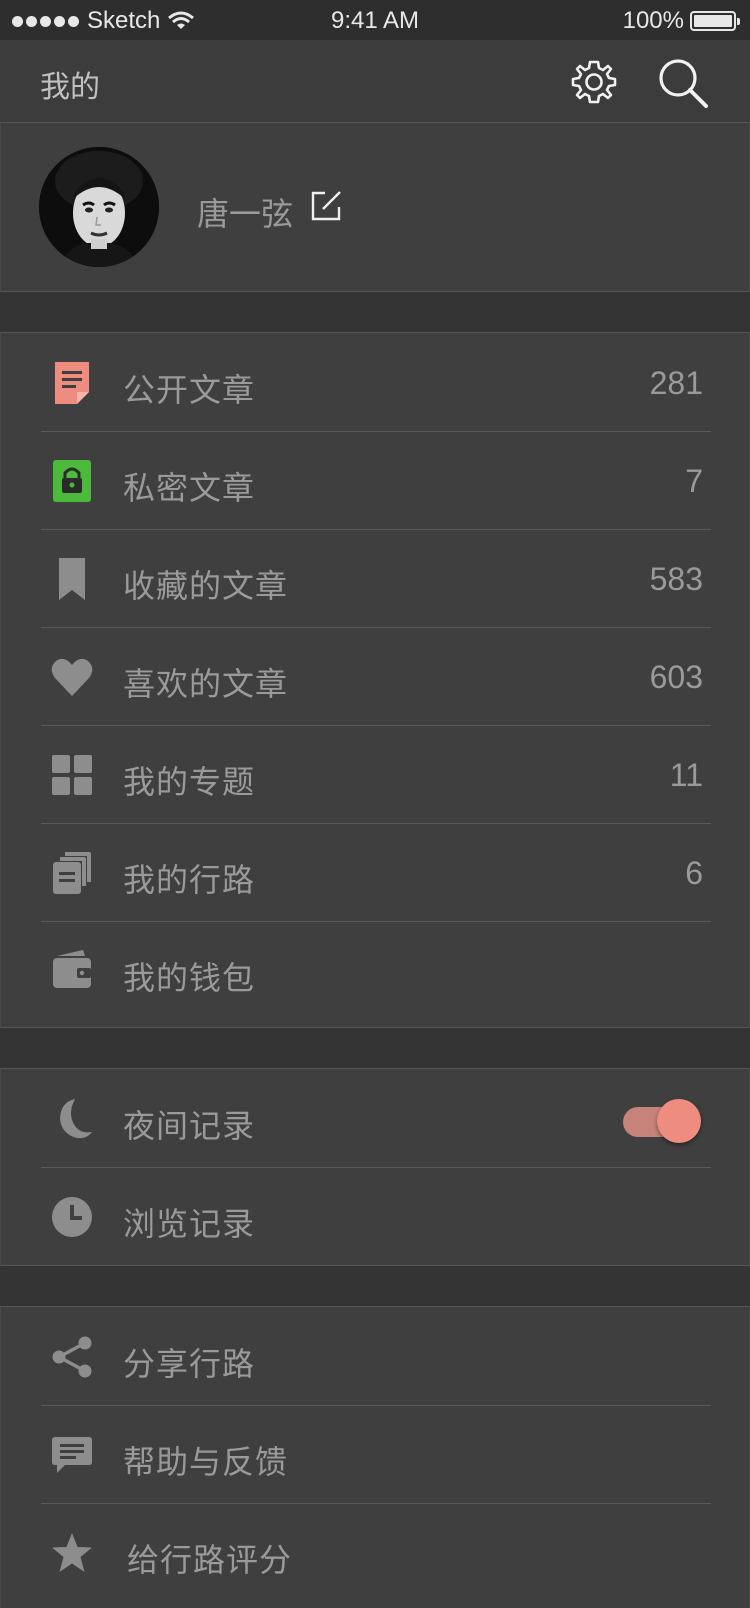 The image size is (750, 1608). Describe the element at coordinates (72, 969) in the screenshot. I see `wallet-icon` at that location.